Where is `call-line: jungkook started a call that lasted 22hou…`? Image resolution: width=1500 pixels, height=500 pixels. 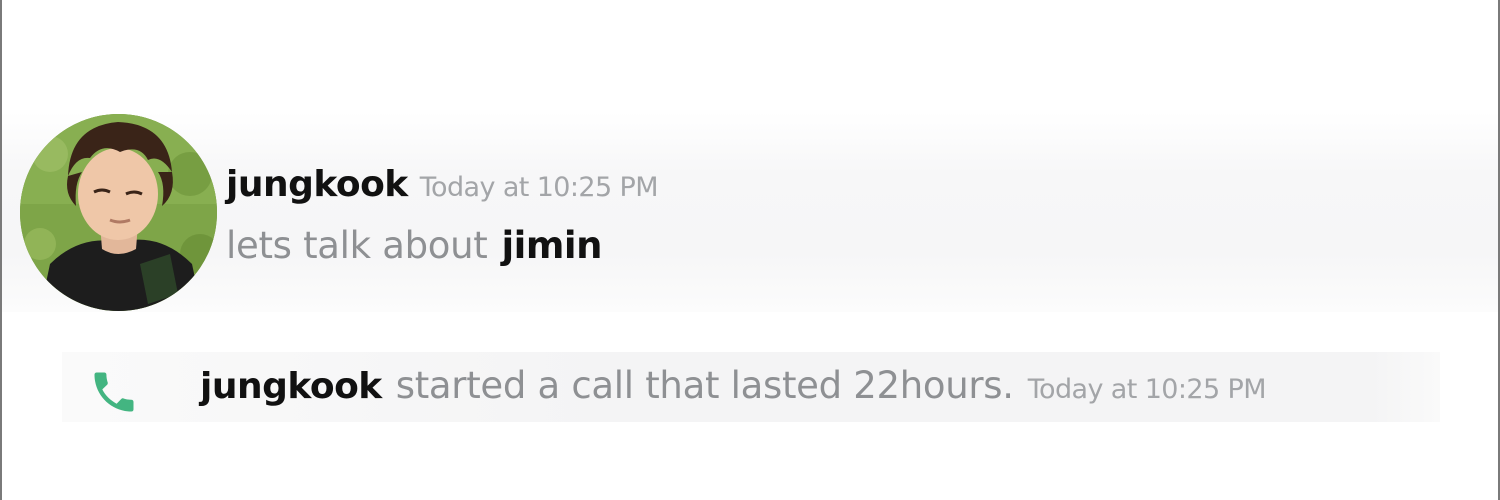 call-line: jungkook started a call that lasted 22hou… is located at coordinates (733, 385).